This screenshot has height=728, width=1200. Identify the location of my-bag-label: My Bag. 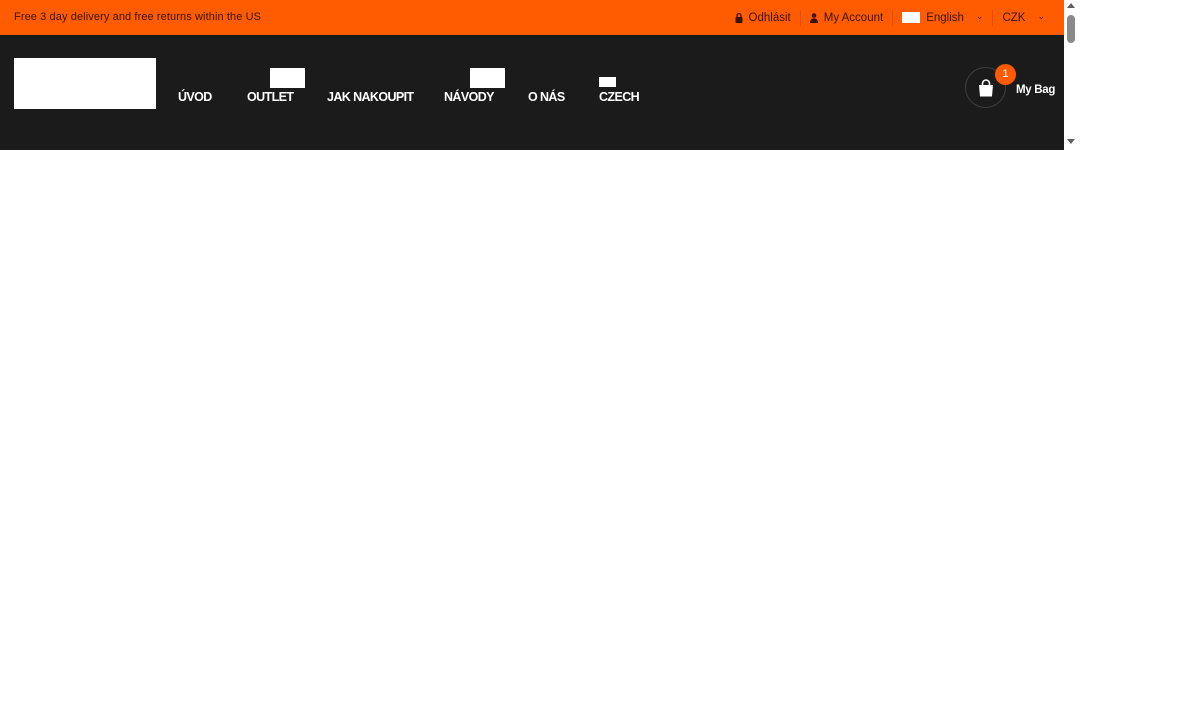
(1035, 90).